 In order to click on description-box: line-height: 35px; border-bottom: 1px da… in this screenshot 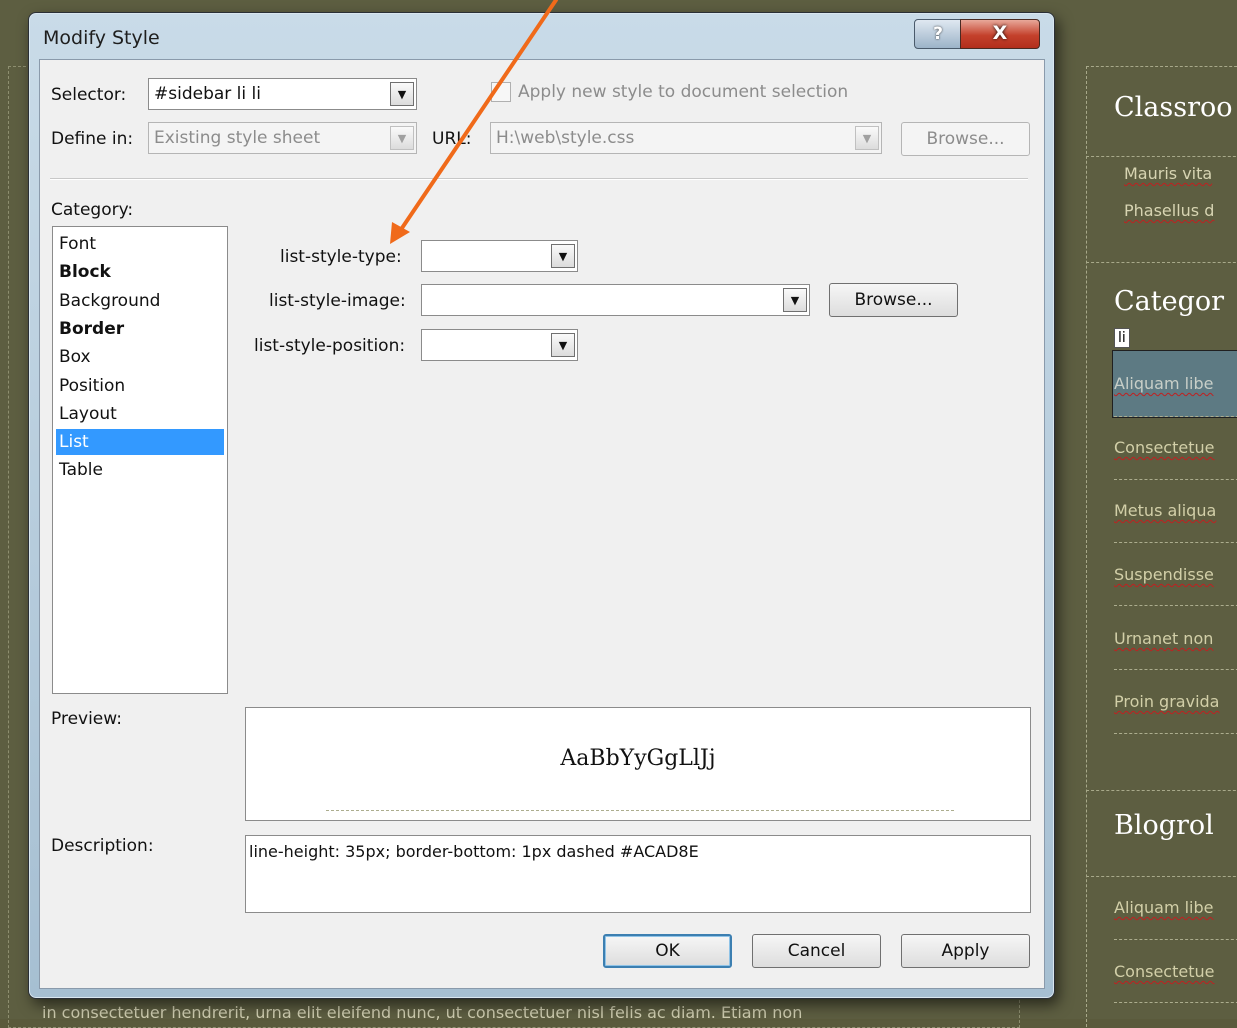, I will do `click(638, 874)`.